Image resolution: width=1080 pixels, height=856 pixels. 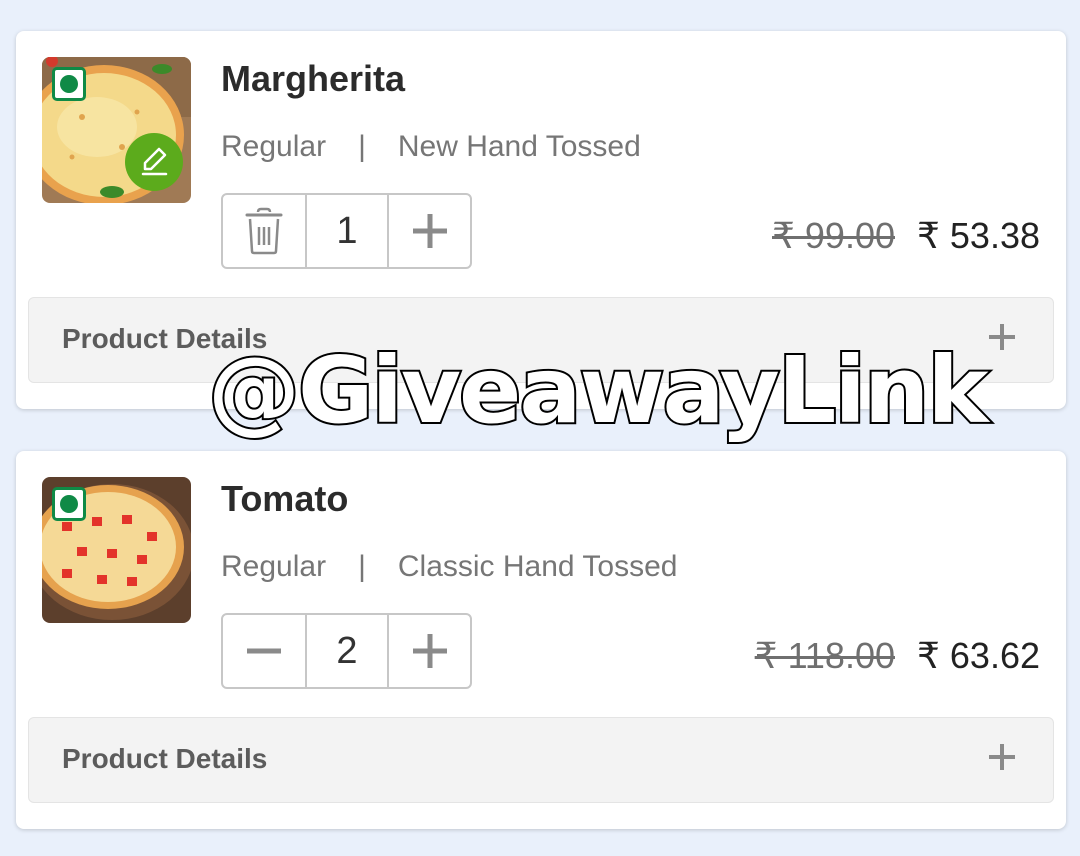 I want to click on watermark-text: @GiveawayLink, so click(x=598, y=390).